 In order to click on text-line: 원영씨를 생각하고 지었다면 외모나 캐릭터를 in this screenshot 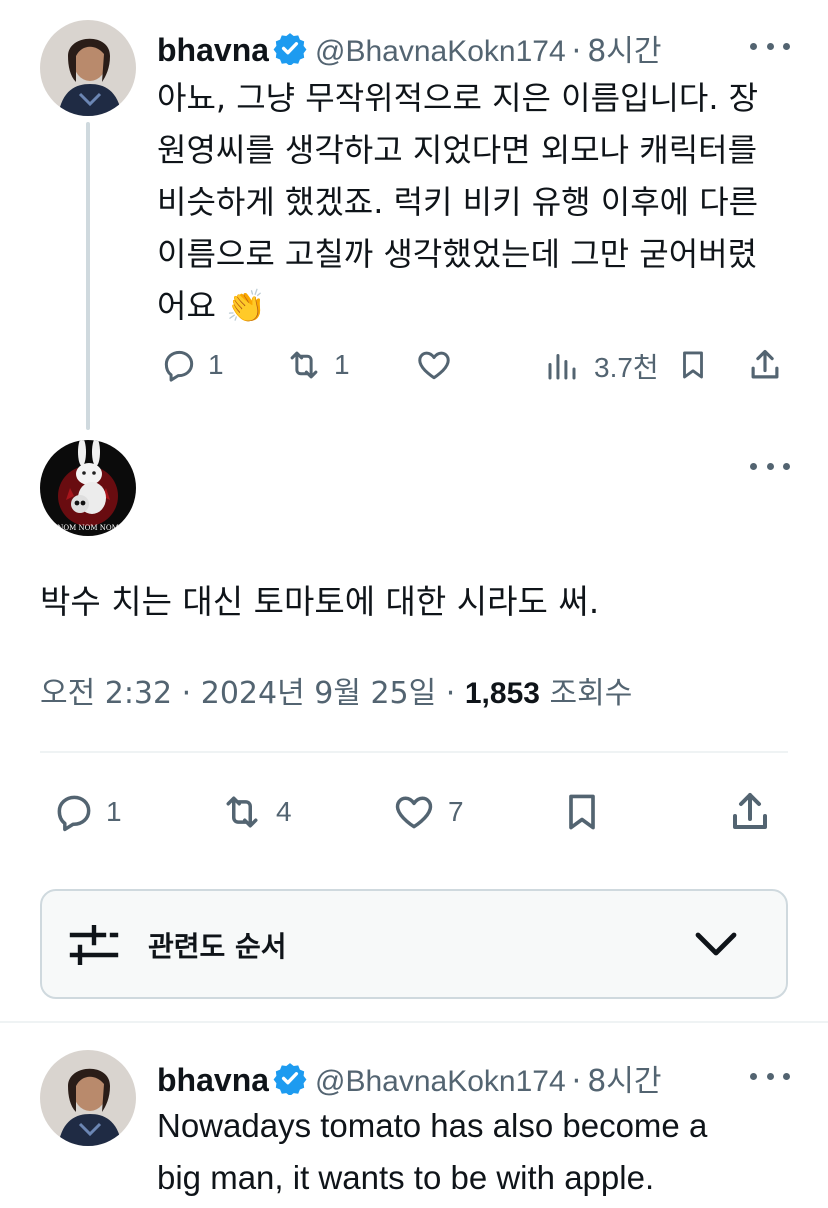, I will do `click(457, 150)`.